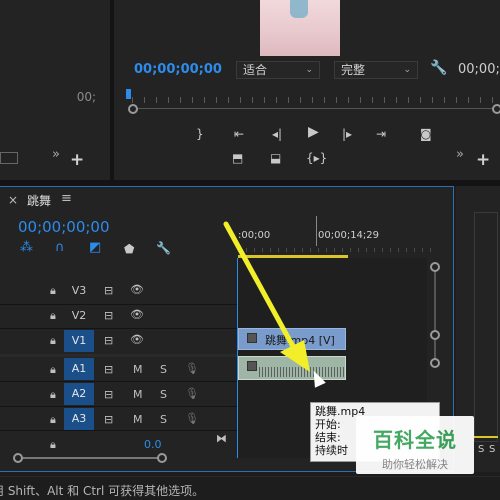 The width and height of the screenshot is (500, 500). What do you see at coordinates (102, 491) in the screenshot?
I see `status-text: 用 Shift、Alt 和 Ctrl 可获得其他选项。` at bounding box center [102, 491].